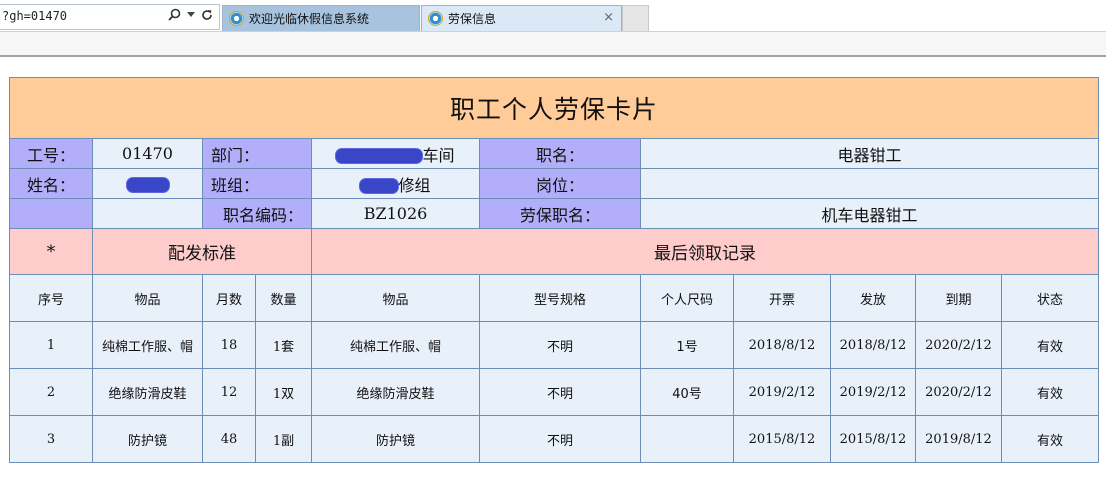  Describe the element at coordinates (174, 14) in the screenshot. I see `search-icon` at that location.